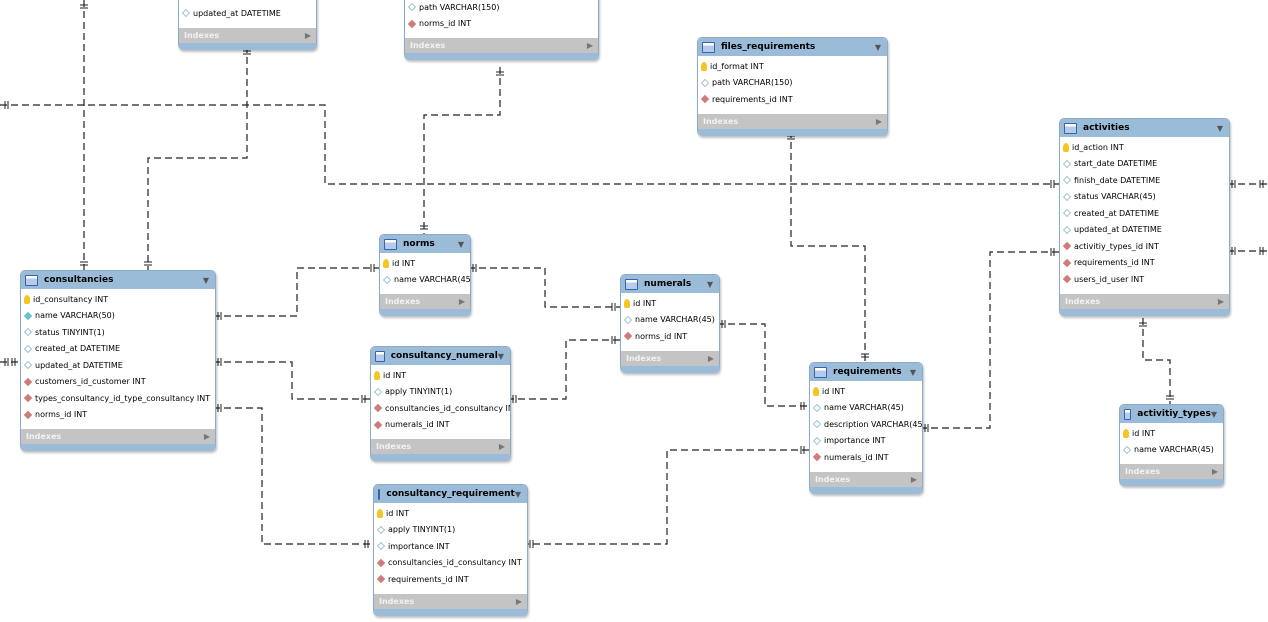 Image resolution: width=1268 pixels, height=622 pixels. I want to click on table-norms: norms ▼ id INT name VARCHAR(45) Indexes ▶, so click(425, 275).